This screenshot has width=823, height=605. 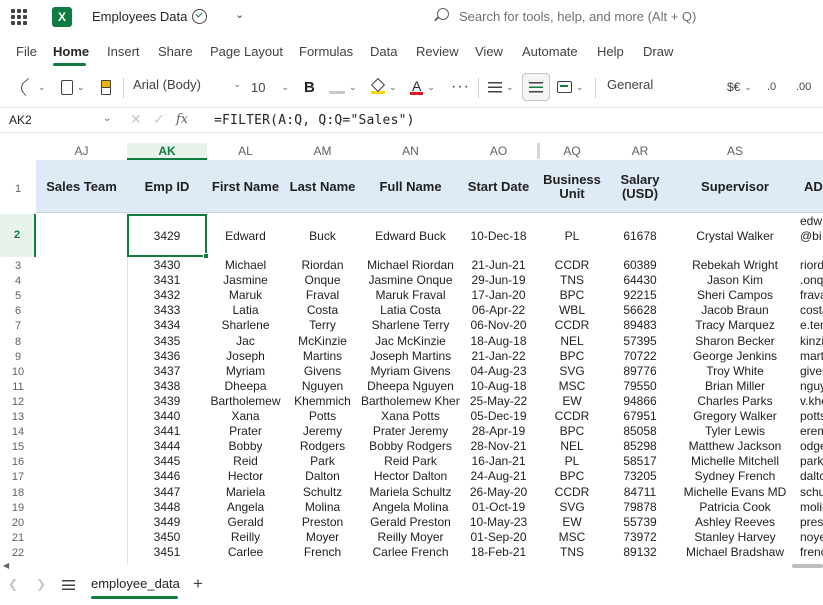 What do you see at coordinates (245, 325) in the screenshot?
I see `cell: Sharlene` at bounding box center [245, 325].